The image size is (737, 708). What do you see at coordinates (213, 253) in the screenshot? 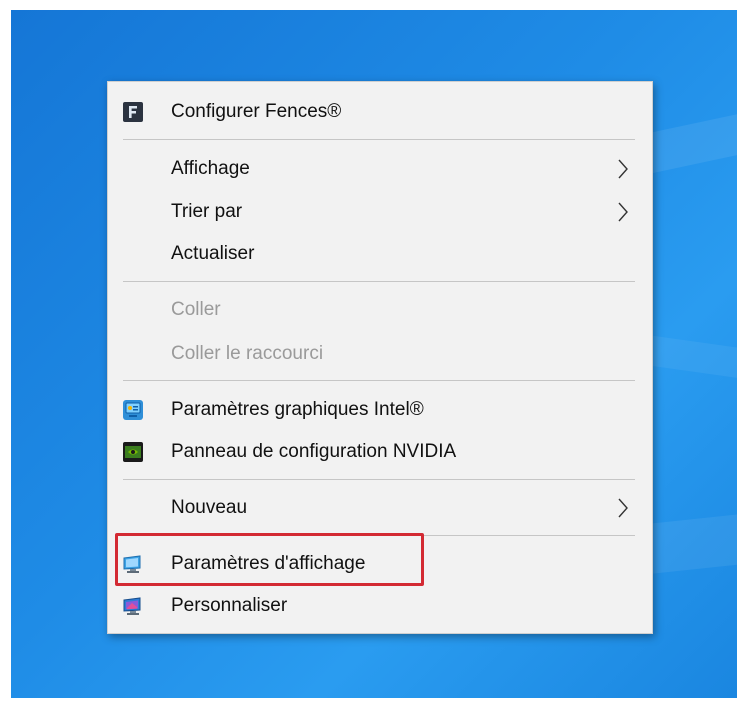
I see `menu-item-label: Actualiser` at bounding box center [213, 253].